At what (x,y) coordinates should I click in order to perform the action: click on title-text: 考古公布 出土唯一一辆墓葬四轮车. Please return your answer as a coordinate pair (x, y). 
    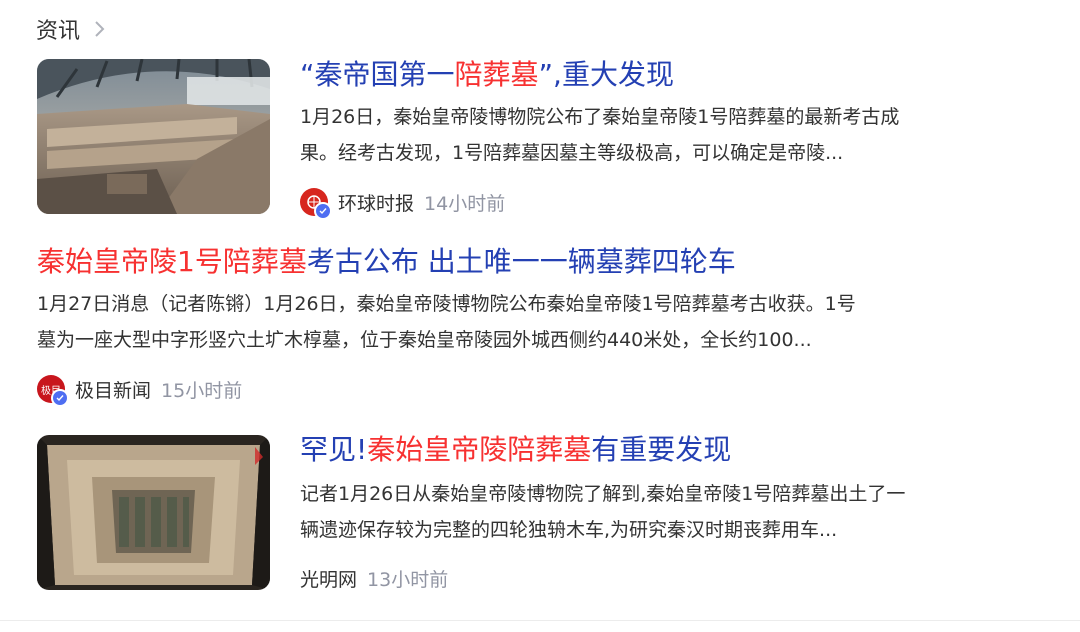
    Looking at the image, I should click on (521, 261).